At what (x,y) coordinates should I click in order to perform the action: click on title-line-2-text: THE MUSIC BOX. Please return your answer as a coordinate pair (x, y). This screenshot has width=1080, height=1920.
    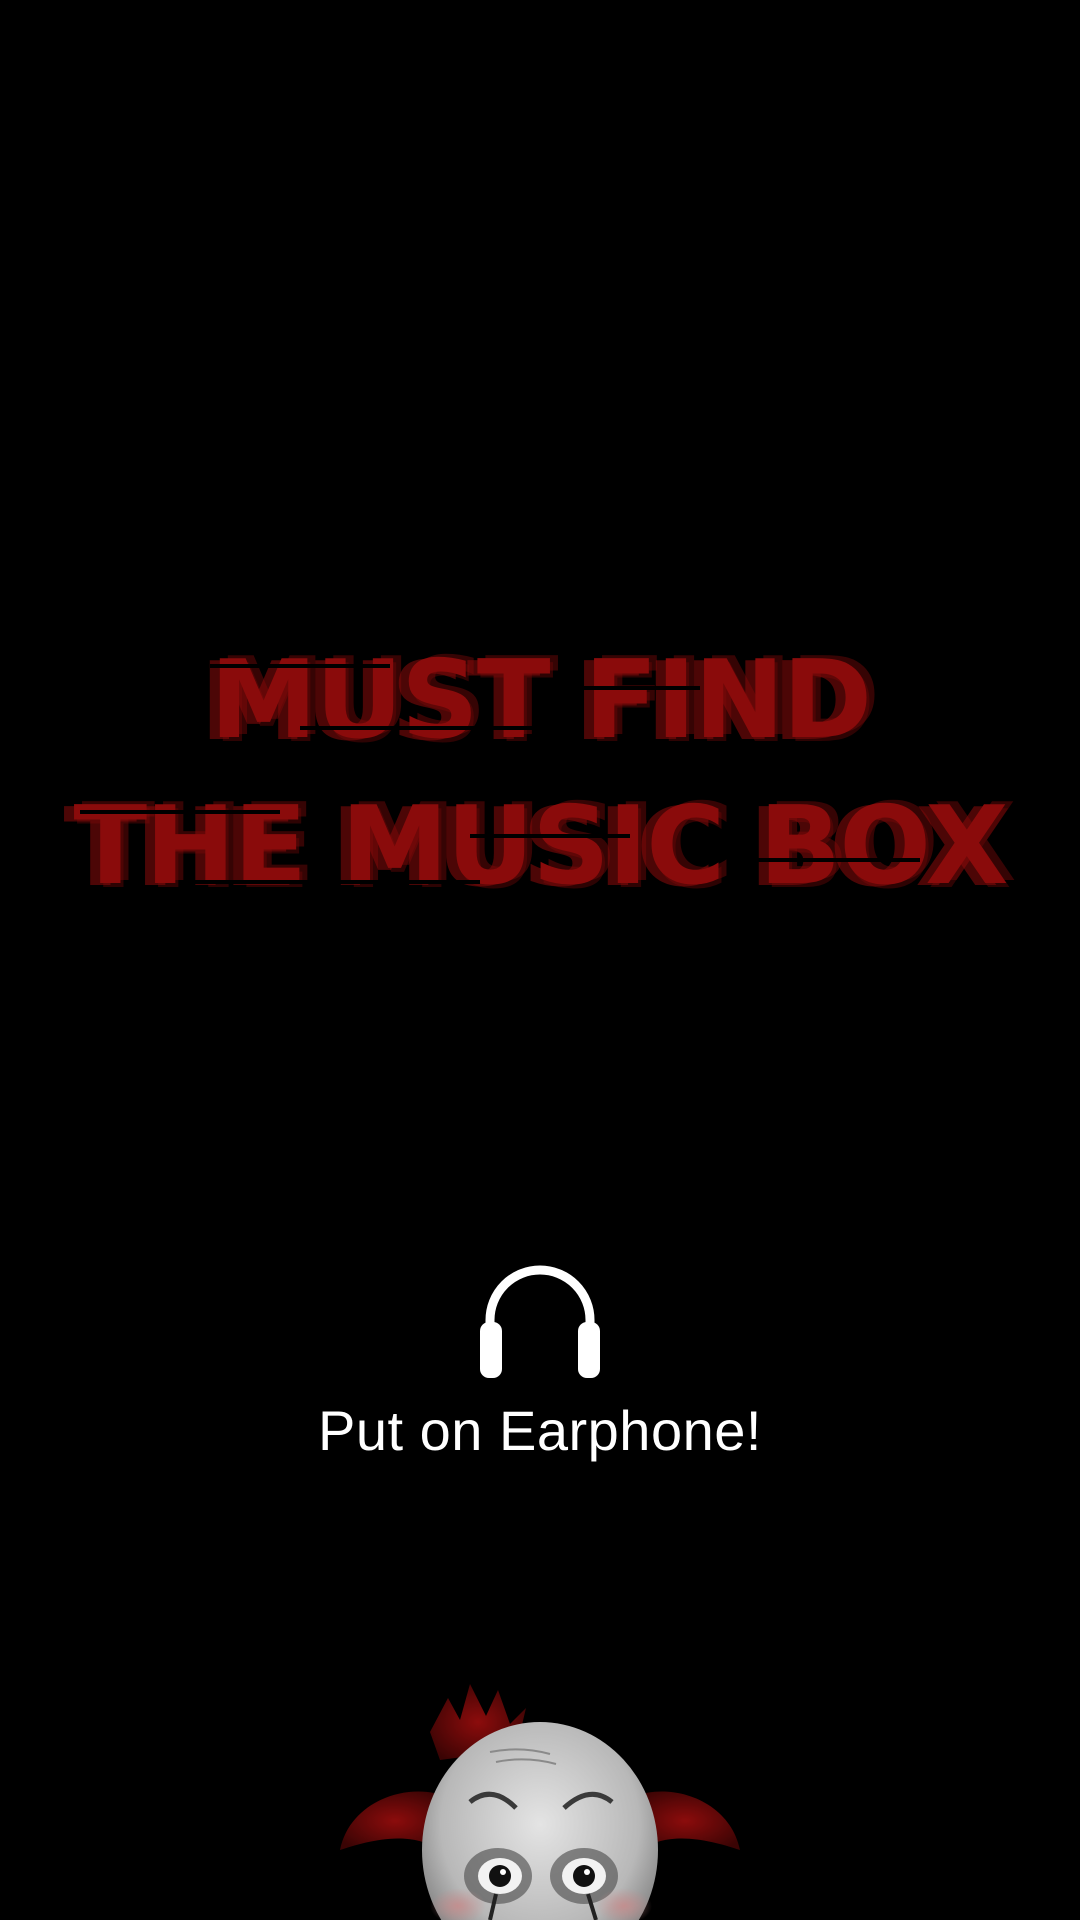
    Looking at the image, I should click on (541, 846).